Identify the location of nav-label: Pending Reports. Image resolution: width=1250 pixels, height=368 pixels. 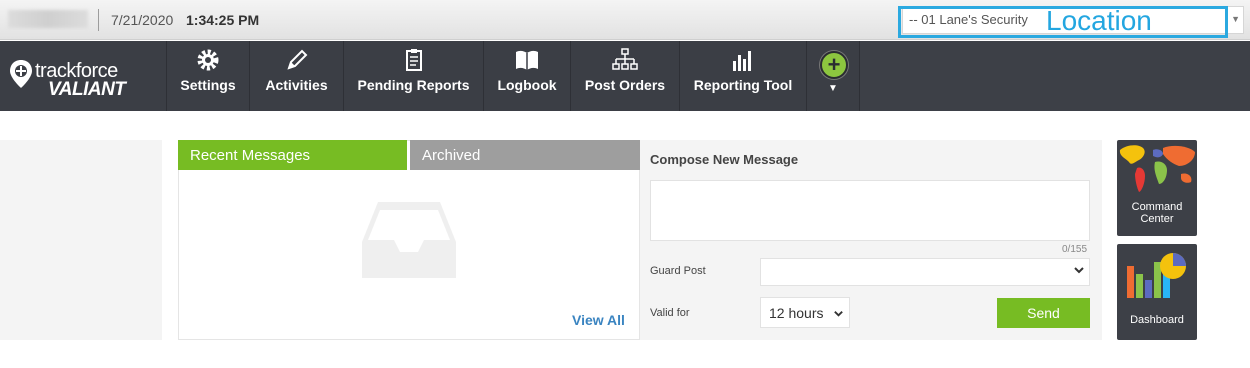
(413, 85).